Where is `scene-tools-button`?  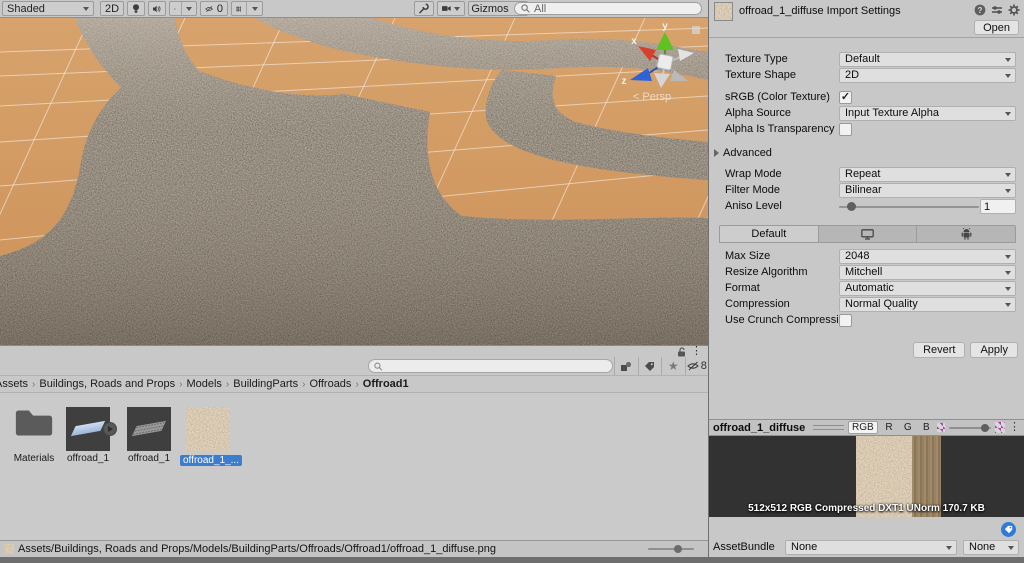 scene-tools-button is located at coordinates (424, 8).